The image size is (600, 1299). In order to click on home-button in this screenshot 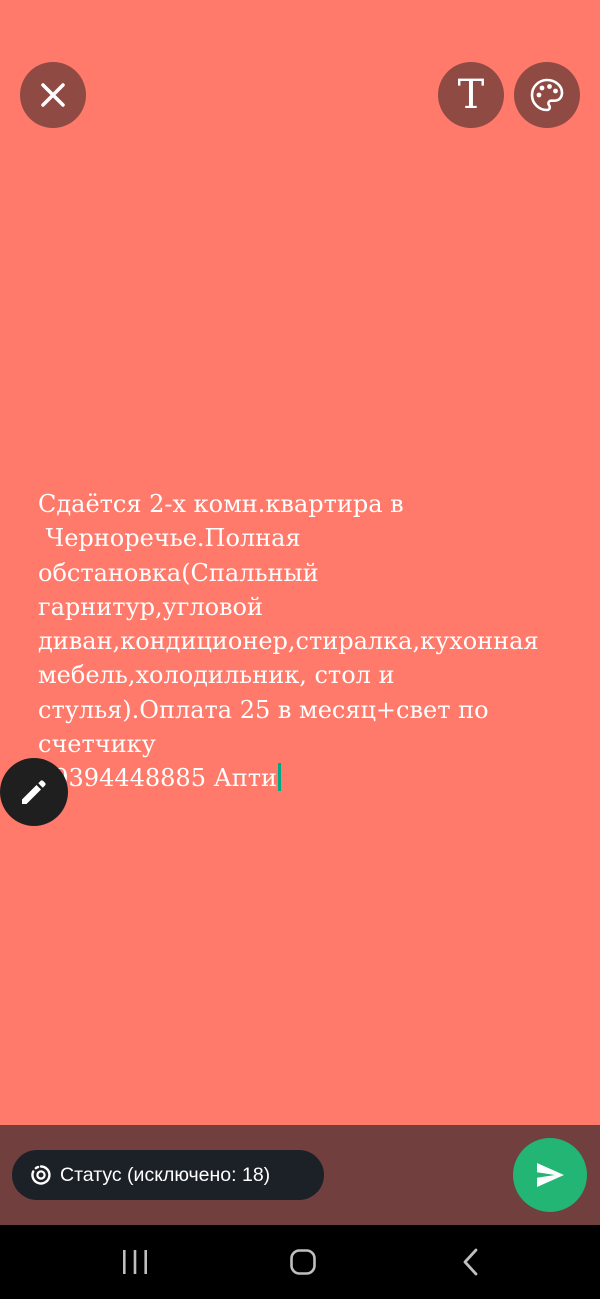, I will do `click(303, 1262)`.